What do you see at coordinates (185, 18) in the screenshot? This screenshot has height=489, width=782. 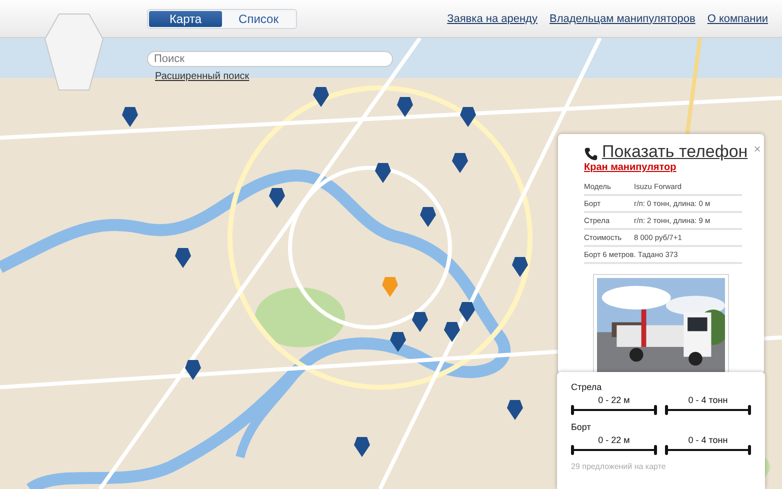 I see `view-tab: Карта` at bounding box center [185, 18].